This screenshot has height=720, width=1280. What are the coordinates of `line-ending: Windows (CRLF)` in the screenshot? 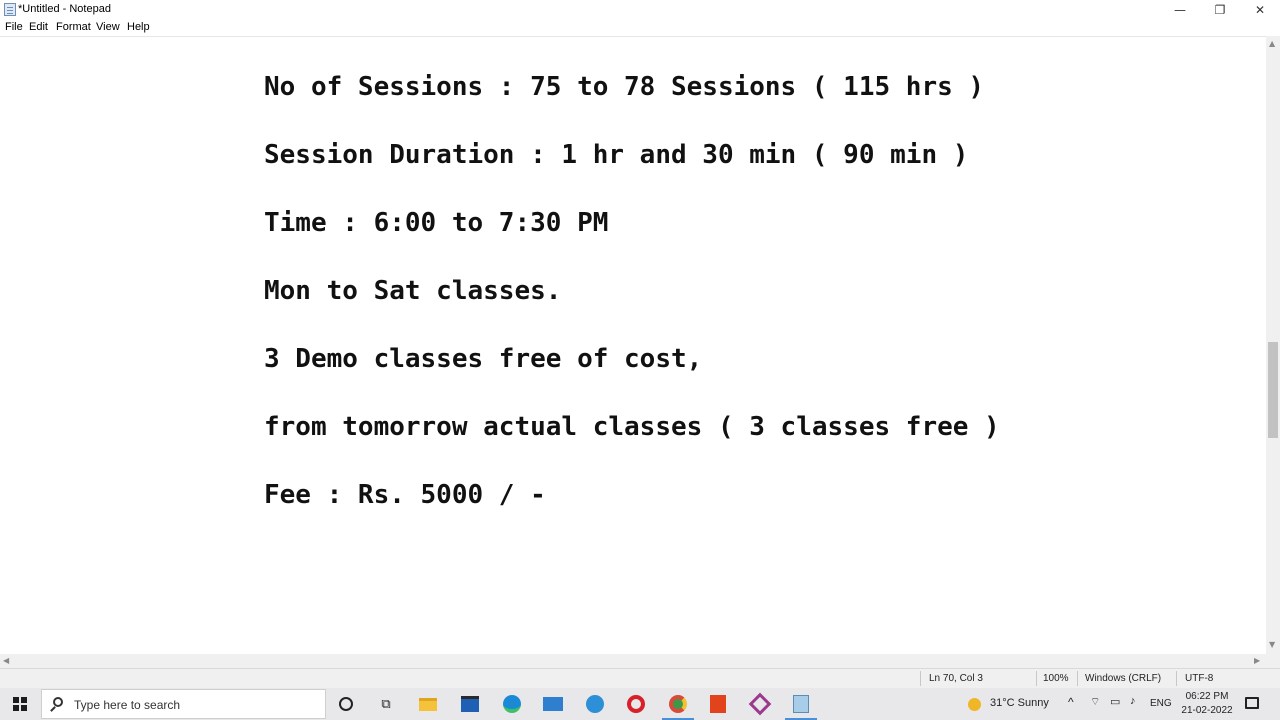 It's located at (1123, 678).